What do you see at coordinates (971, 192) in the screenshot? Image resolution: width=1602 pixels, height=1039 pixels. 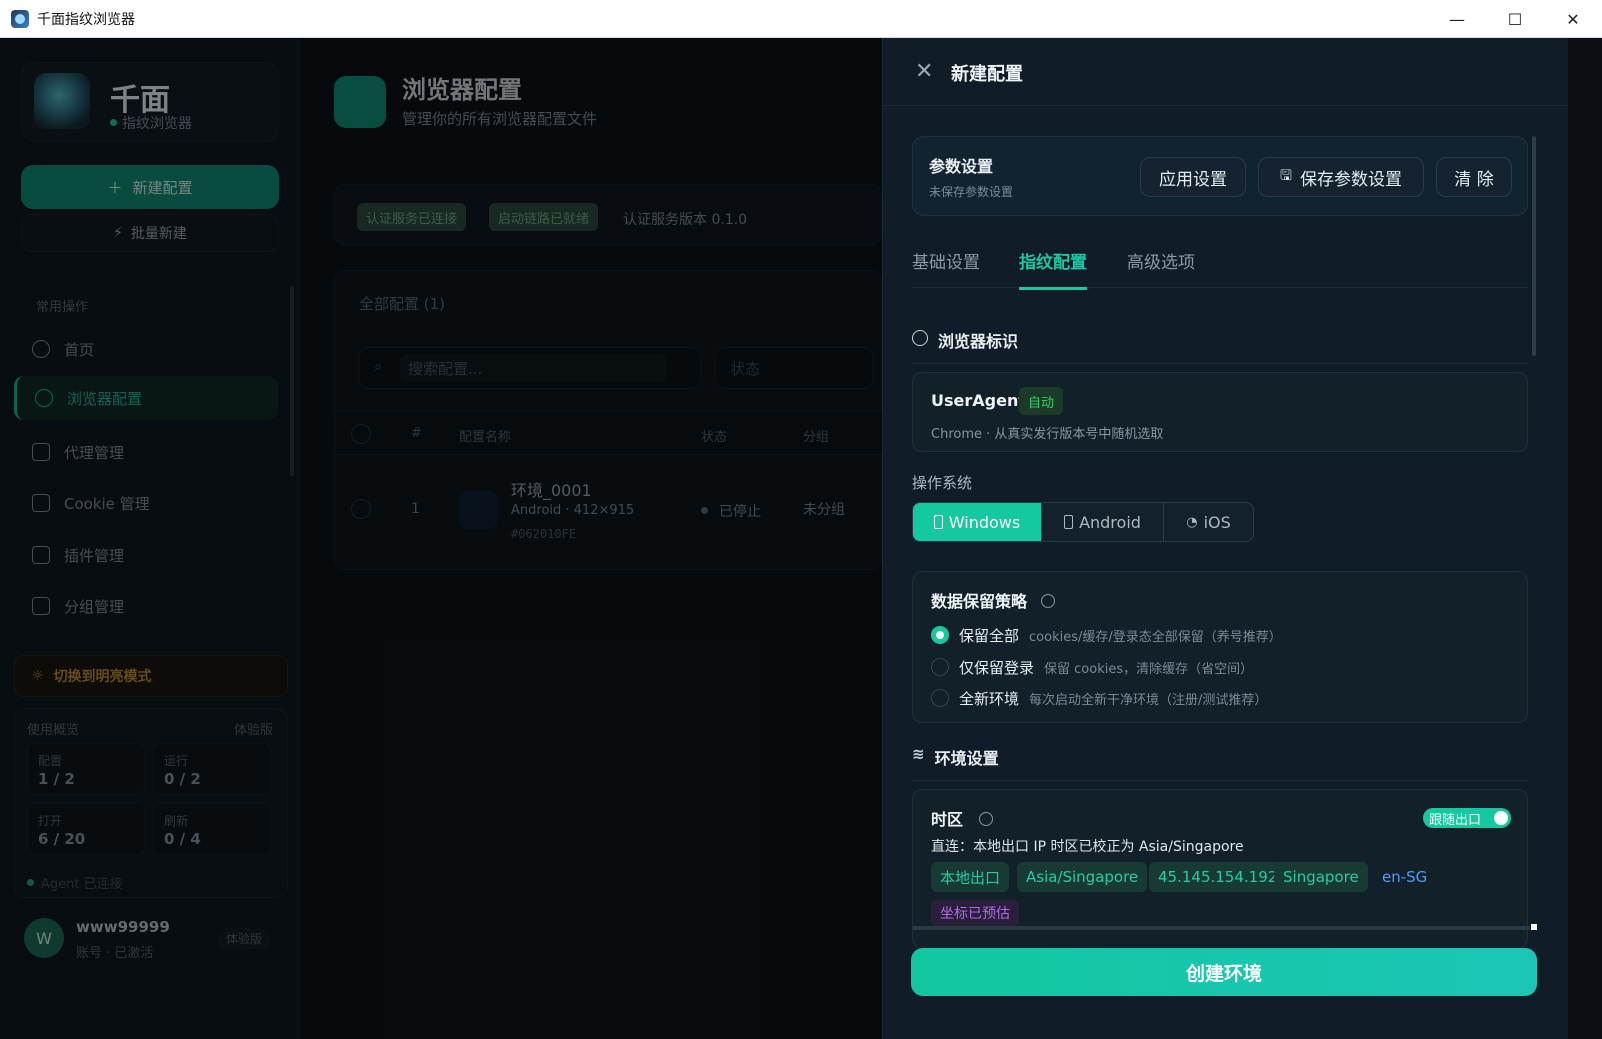 I see `param-subtitle: 未保存参数设置` at bounding box center [971, 192].